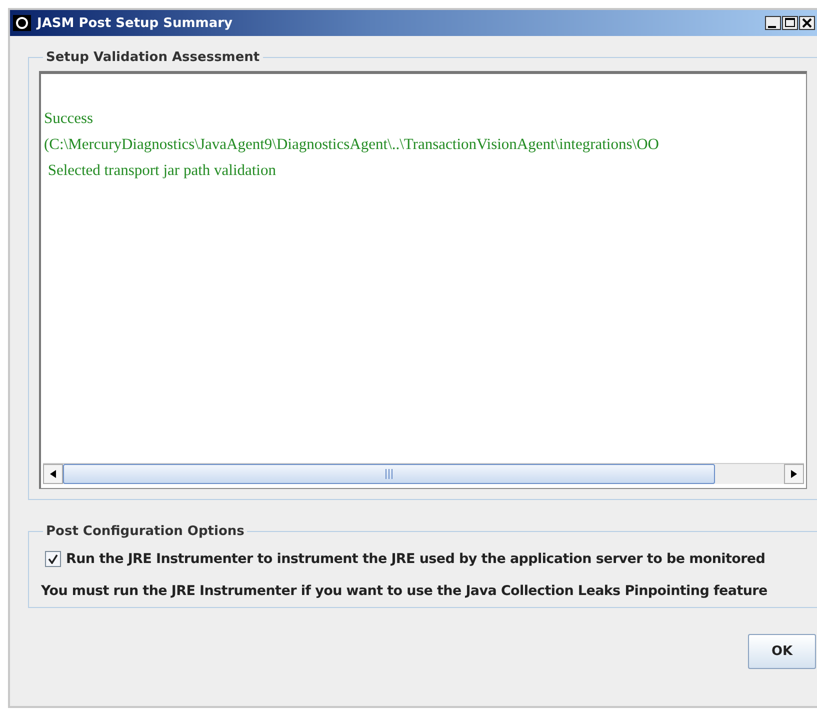 This screenshot has height=714, width=817. I want to click on right-arrow-icon, so click(794, 474).